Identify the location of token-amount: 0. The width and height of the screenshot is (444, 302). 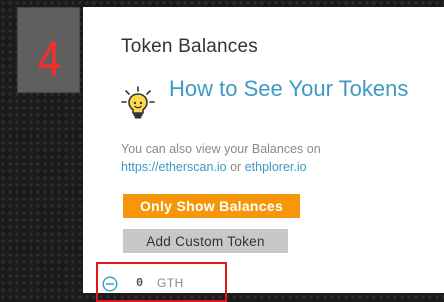
(140, 283).